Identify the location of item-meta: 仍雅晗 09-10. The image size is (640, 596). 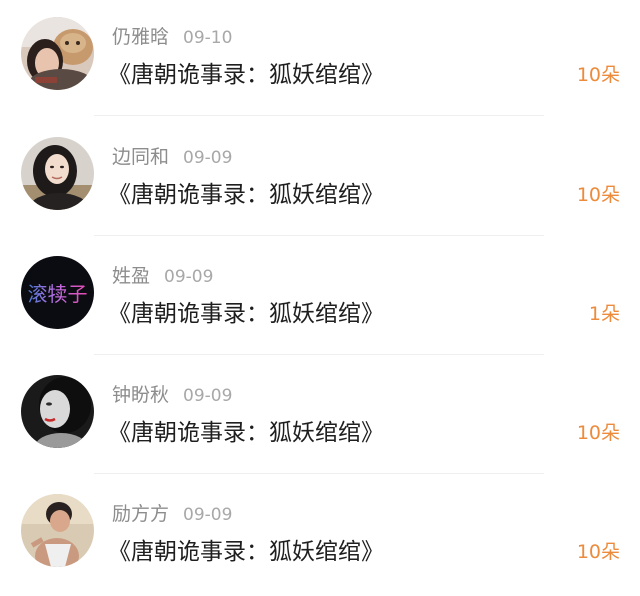
(172, 37).